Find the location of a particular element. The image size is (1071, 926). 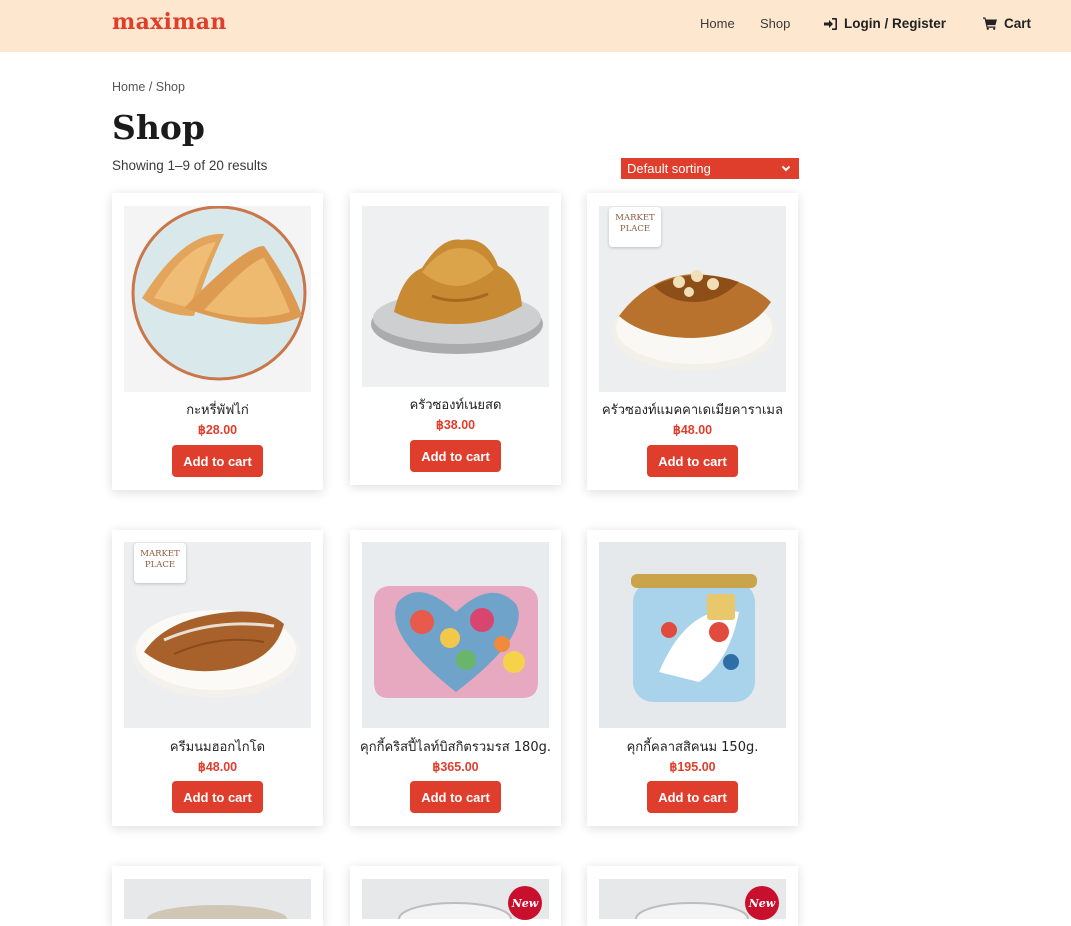

nav-cart-label: Cart is located at coordinates (1018, 23).